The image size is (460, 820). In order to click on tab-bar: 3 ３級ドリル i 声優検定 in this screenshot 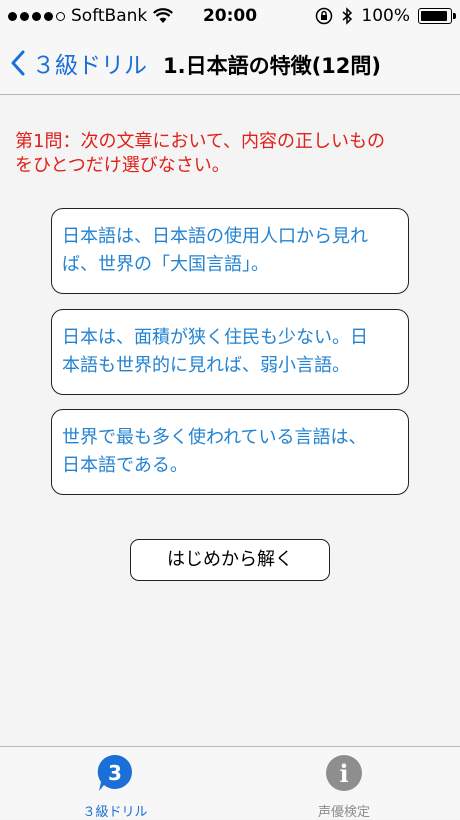, I will do `click(230, 783)`.